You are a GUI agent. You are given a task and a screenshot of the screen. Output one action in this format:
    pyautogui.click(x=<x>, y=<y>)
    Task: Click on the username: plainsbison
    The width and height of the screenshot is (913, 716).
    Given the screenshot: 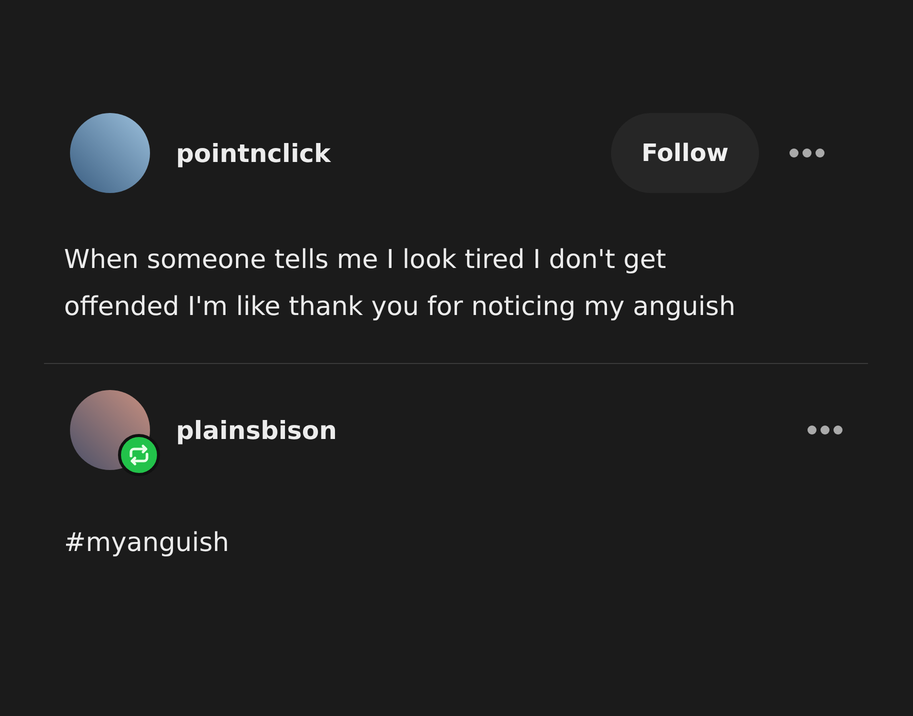 What is the action you would take?
    pyautogui.click(x=256, y=430)
    